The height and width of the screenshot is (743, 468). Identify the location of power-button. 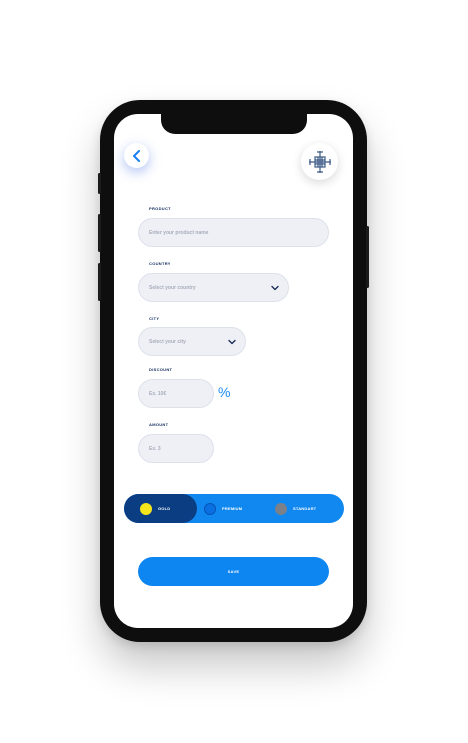
(367, 257).